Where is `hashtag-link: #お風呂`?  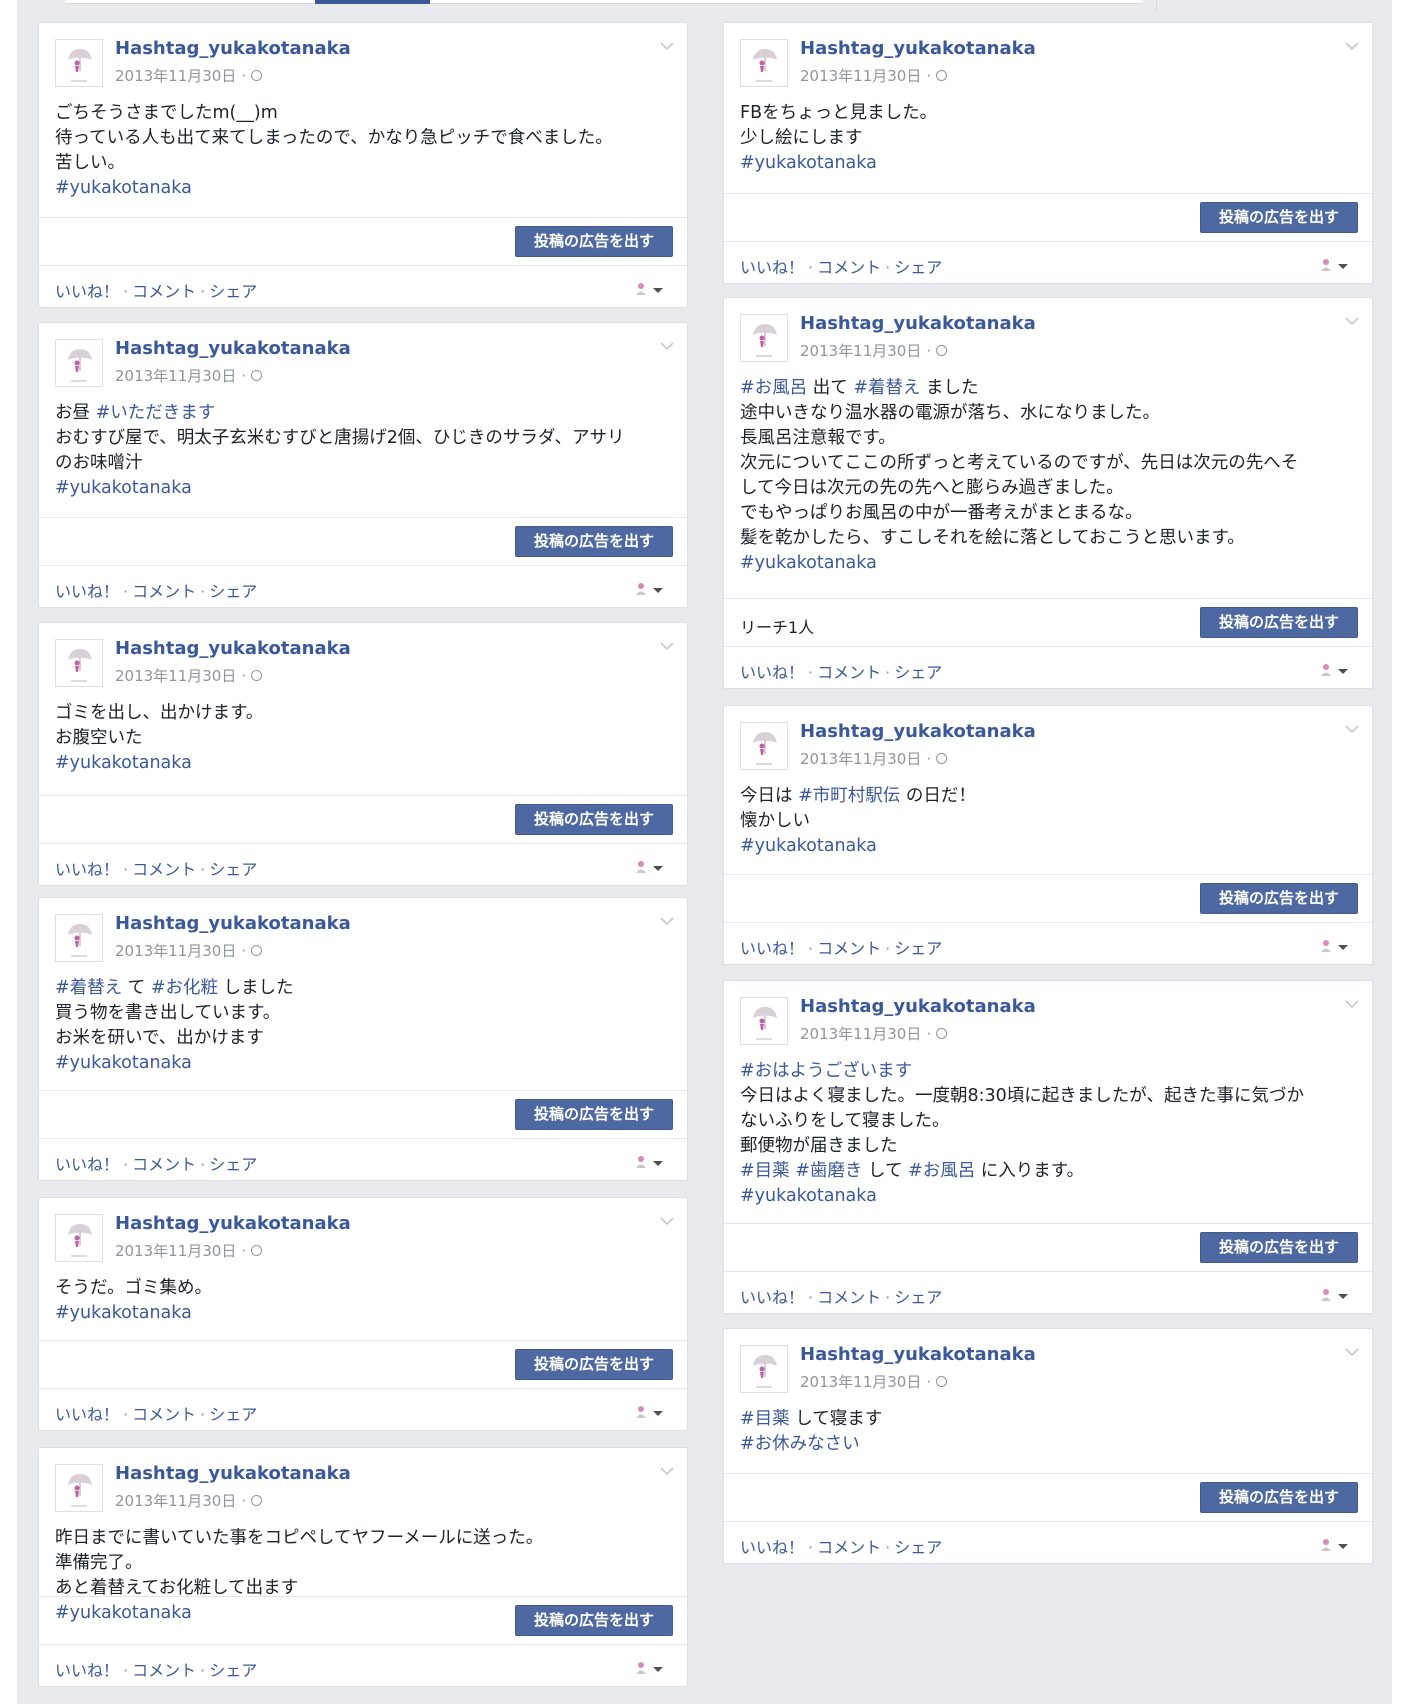
hashtag-link: #お風呂 is located at coordinates (941, 1171).